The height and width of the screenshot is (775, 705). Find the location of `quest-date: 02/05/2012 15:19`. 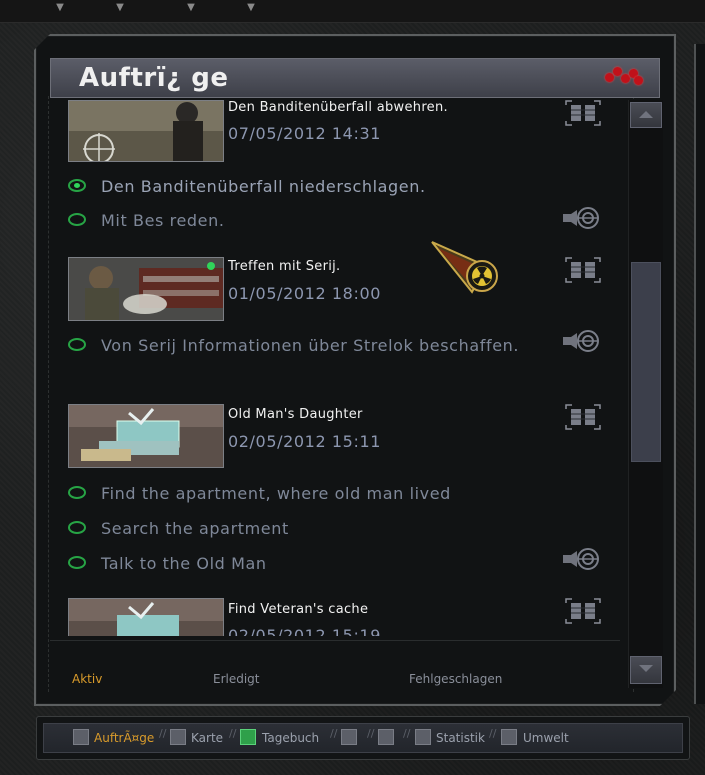

quest-date: 02/05/2012 15:19 is located at coordinates (305, 631).